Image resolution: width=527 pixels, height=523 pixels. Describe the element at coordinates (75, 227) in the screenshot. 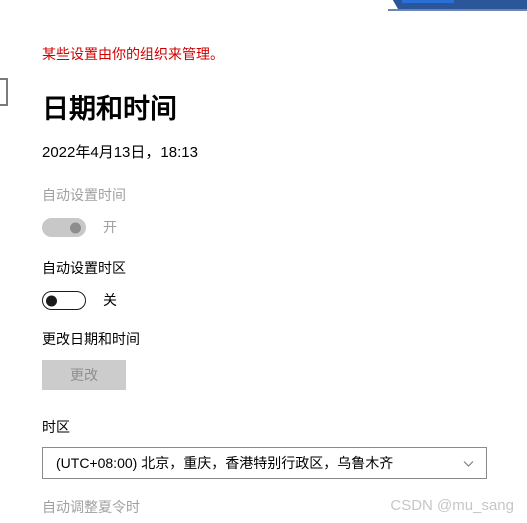

I see `auto-time-toggle-knob` at that location.